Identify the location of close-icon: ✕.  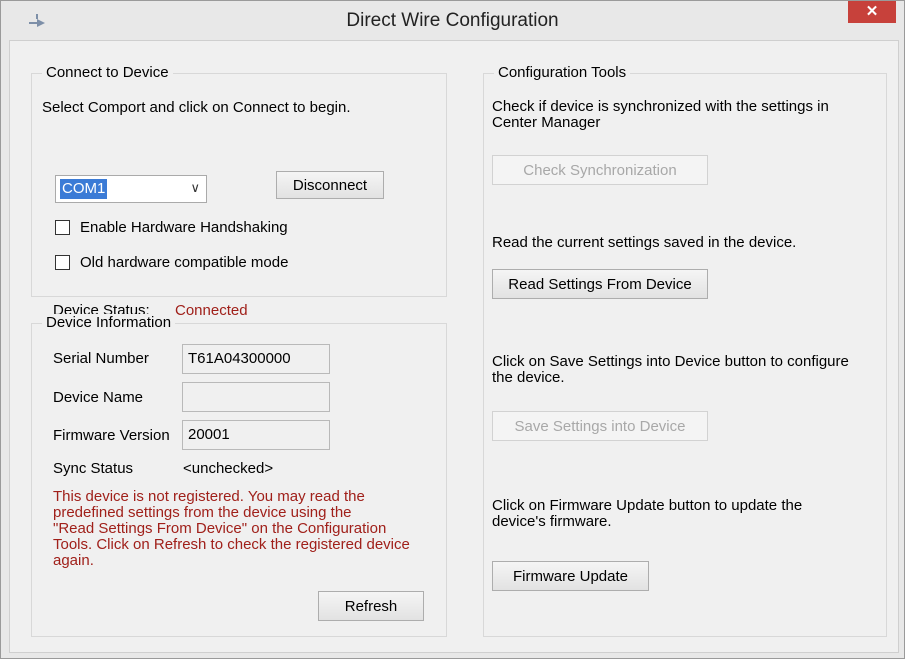
(872, 11).